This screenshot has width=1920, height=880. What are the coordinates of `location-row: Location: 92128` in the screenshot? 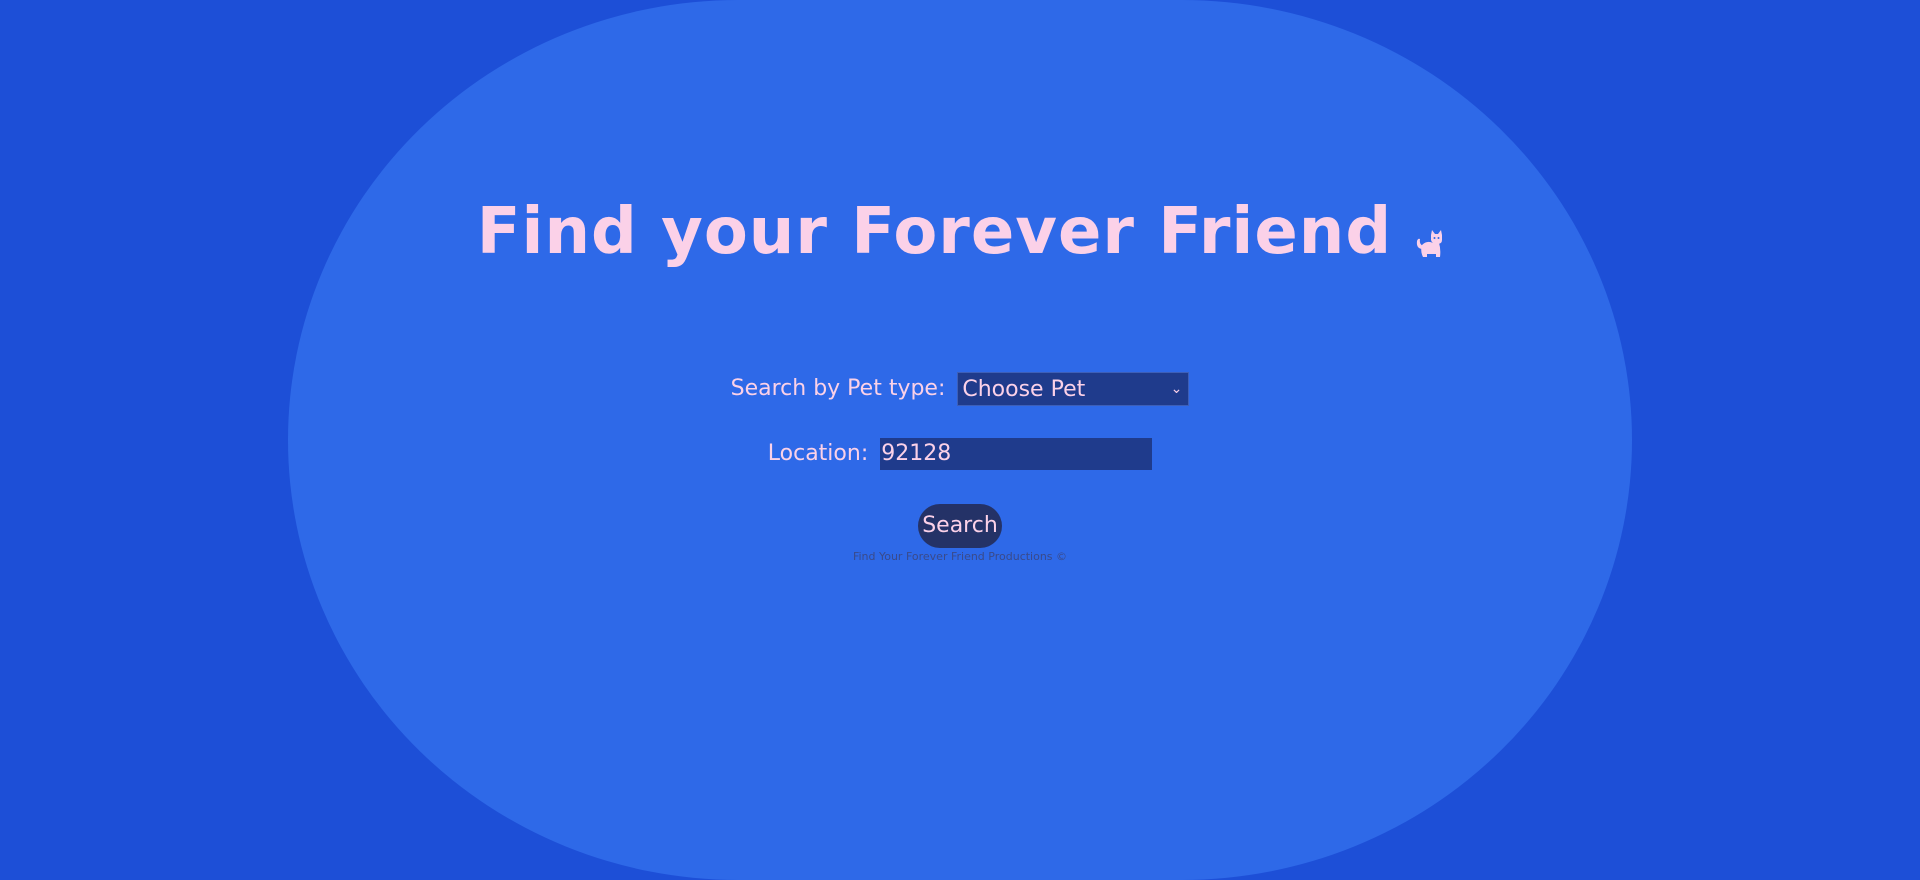 It's located at (960, 454).